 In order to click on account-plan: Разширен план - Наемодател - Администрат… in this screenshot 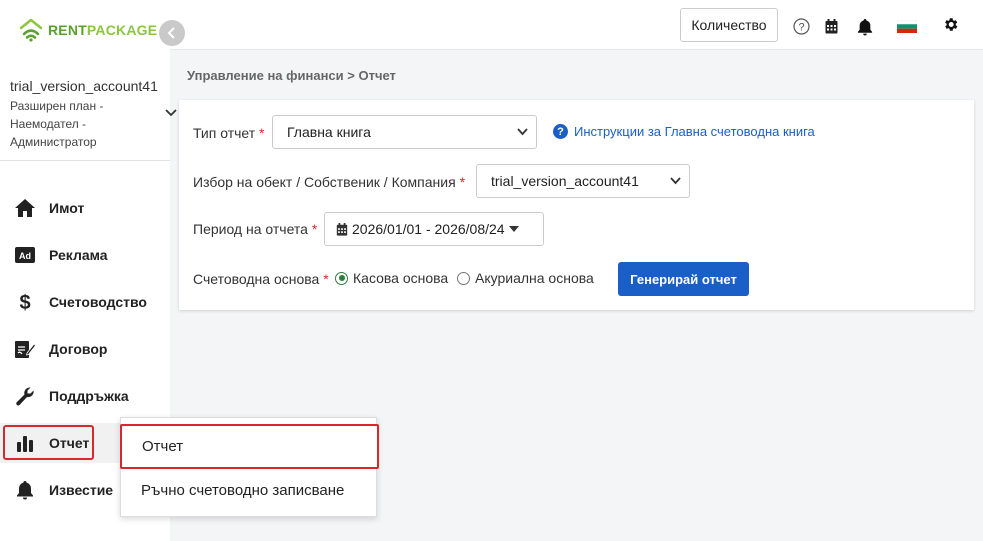, I will do `click(85, 124)`.